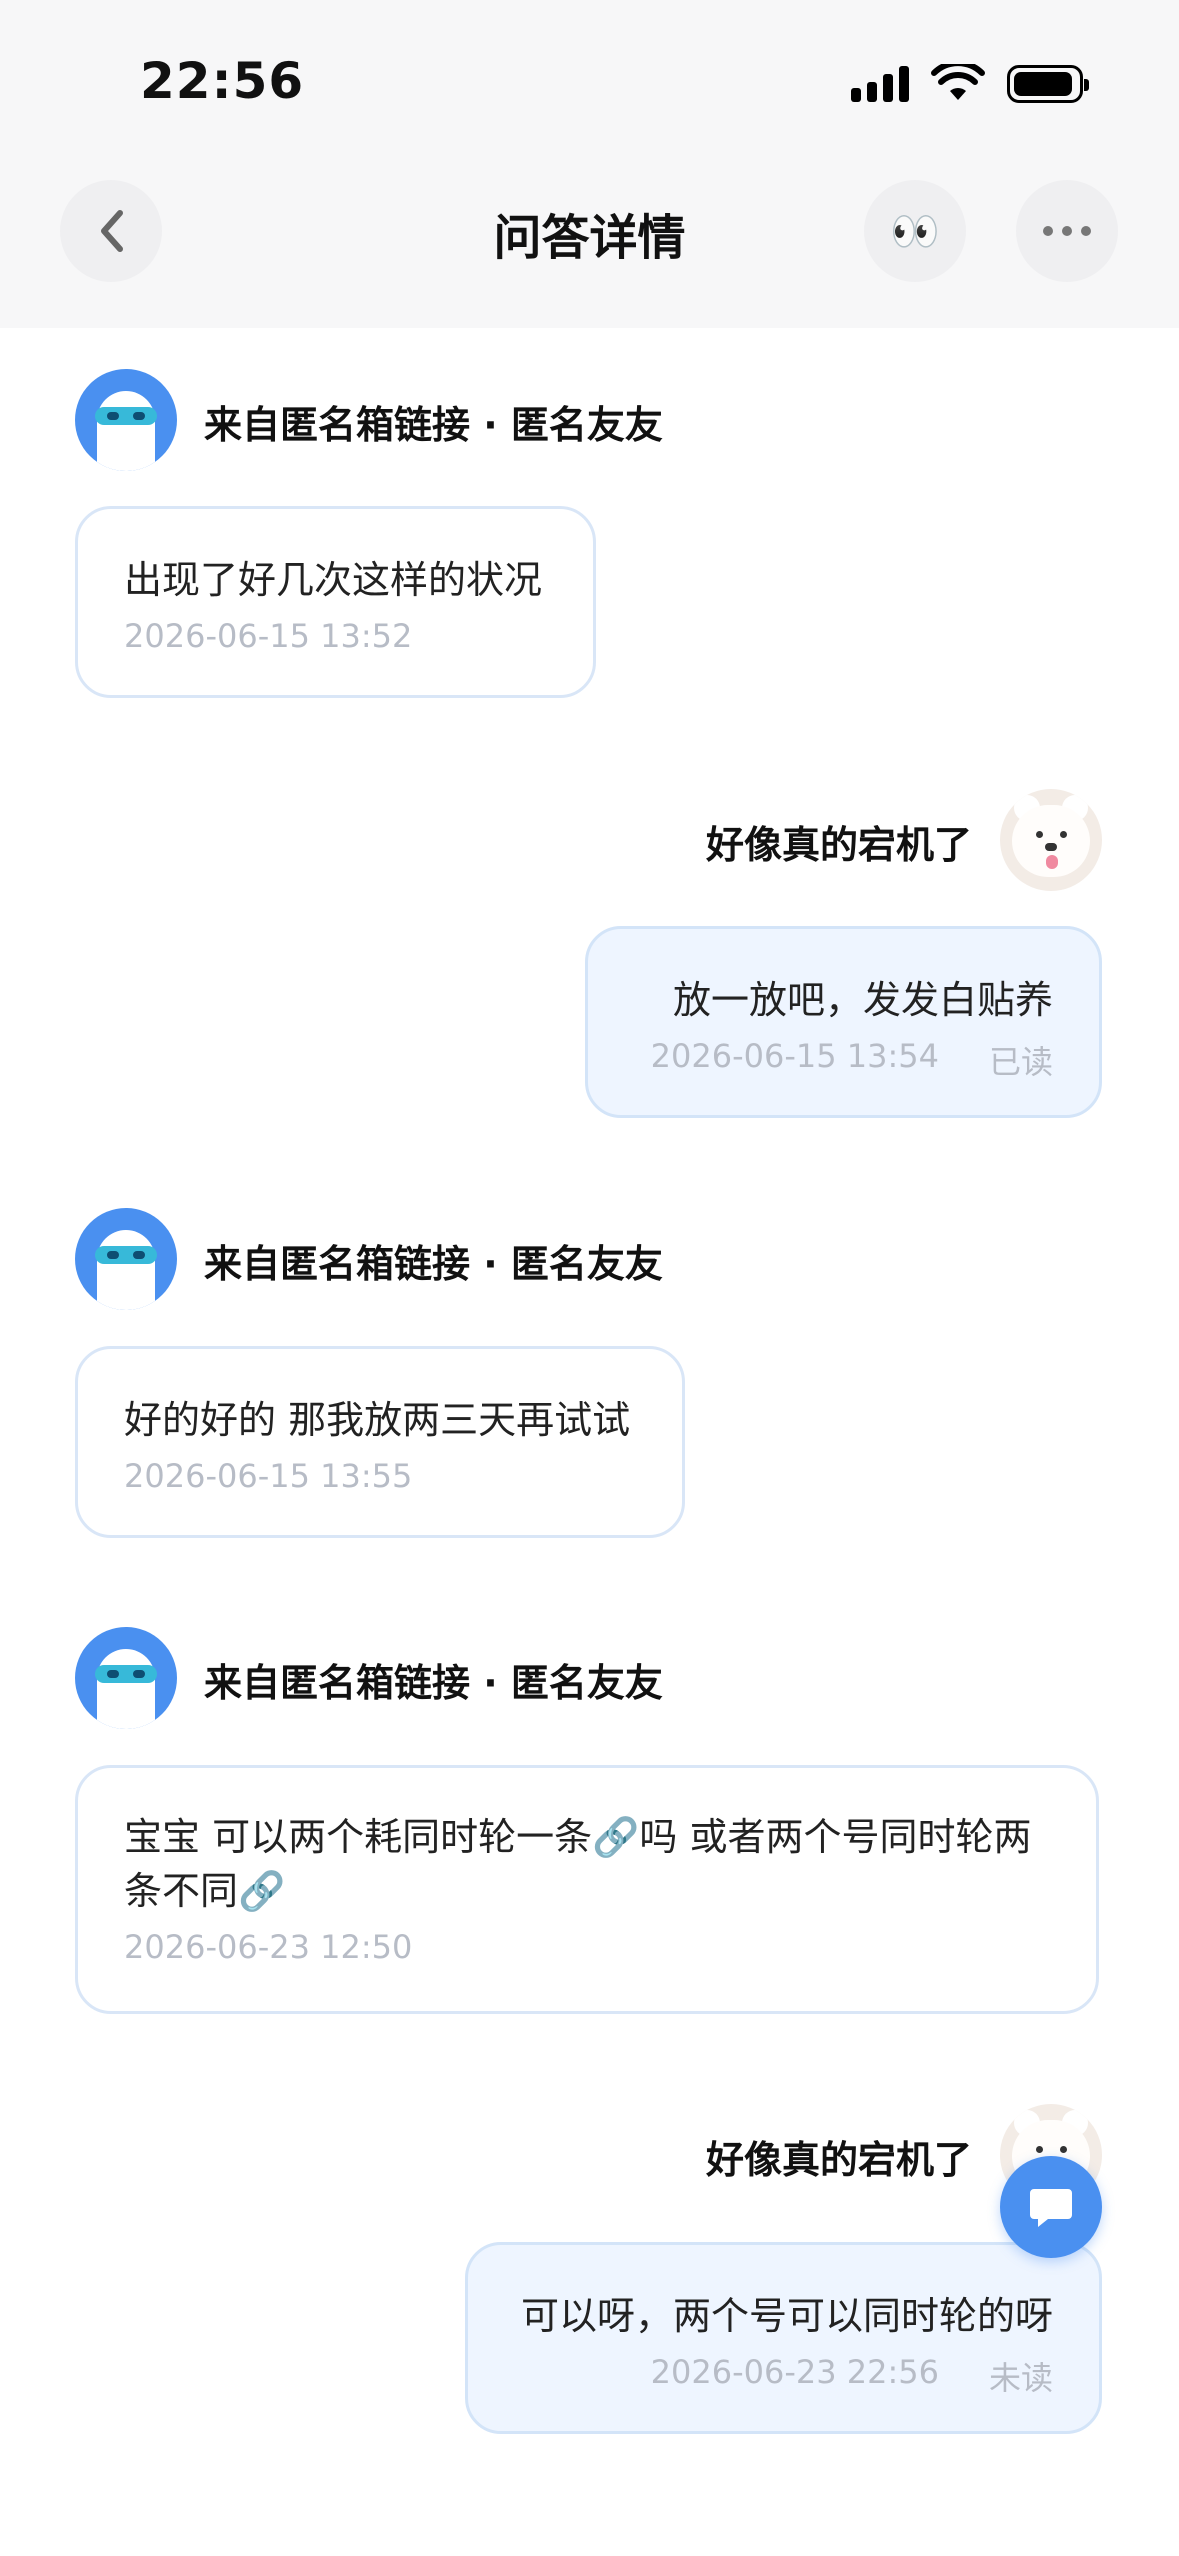 Image resolution: width=1179 pixels, height=2556 pixels. Describe the element at coordinates (794, 2372) in the screenshot. I see `message-time: 2026-06-23 22:56` at that location.